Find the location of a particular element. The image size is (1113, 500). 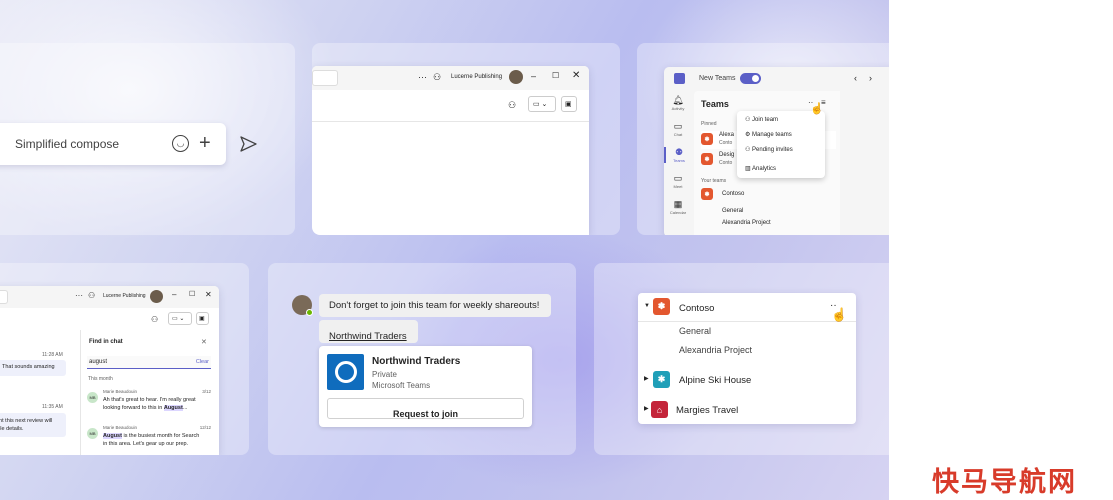

clear-link: Clear is located at coordinates (202, 362).